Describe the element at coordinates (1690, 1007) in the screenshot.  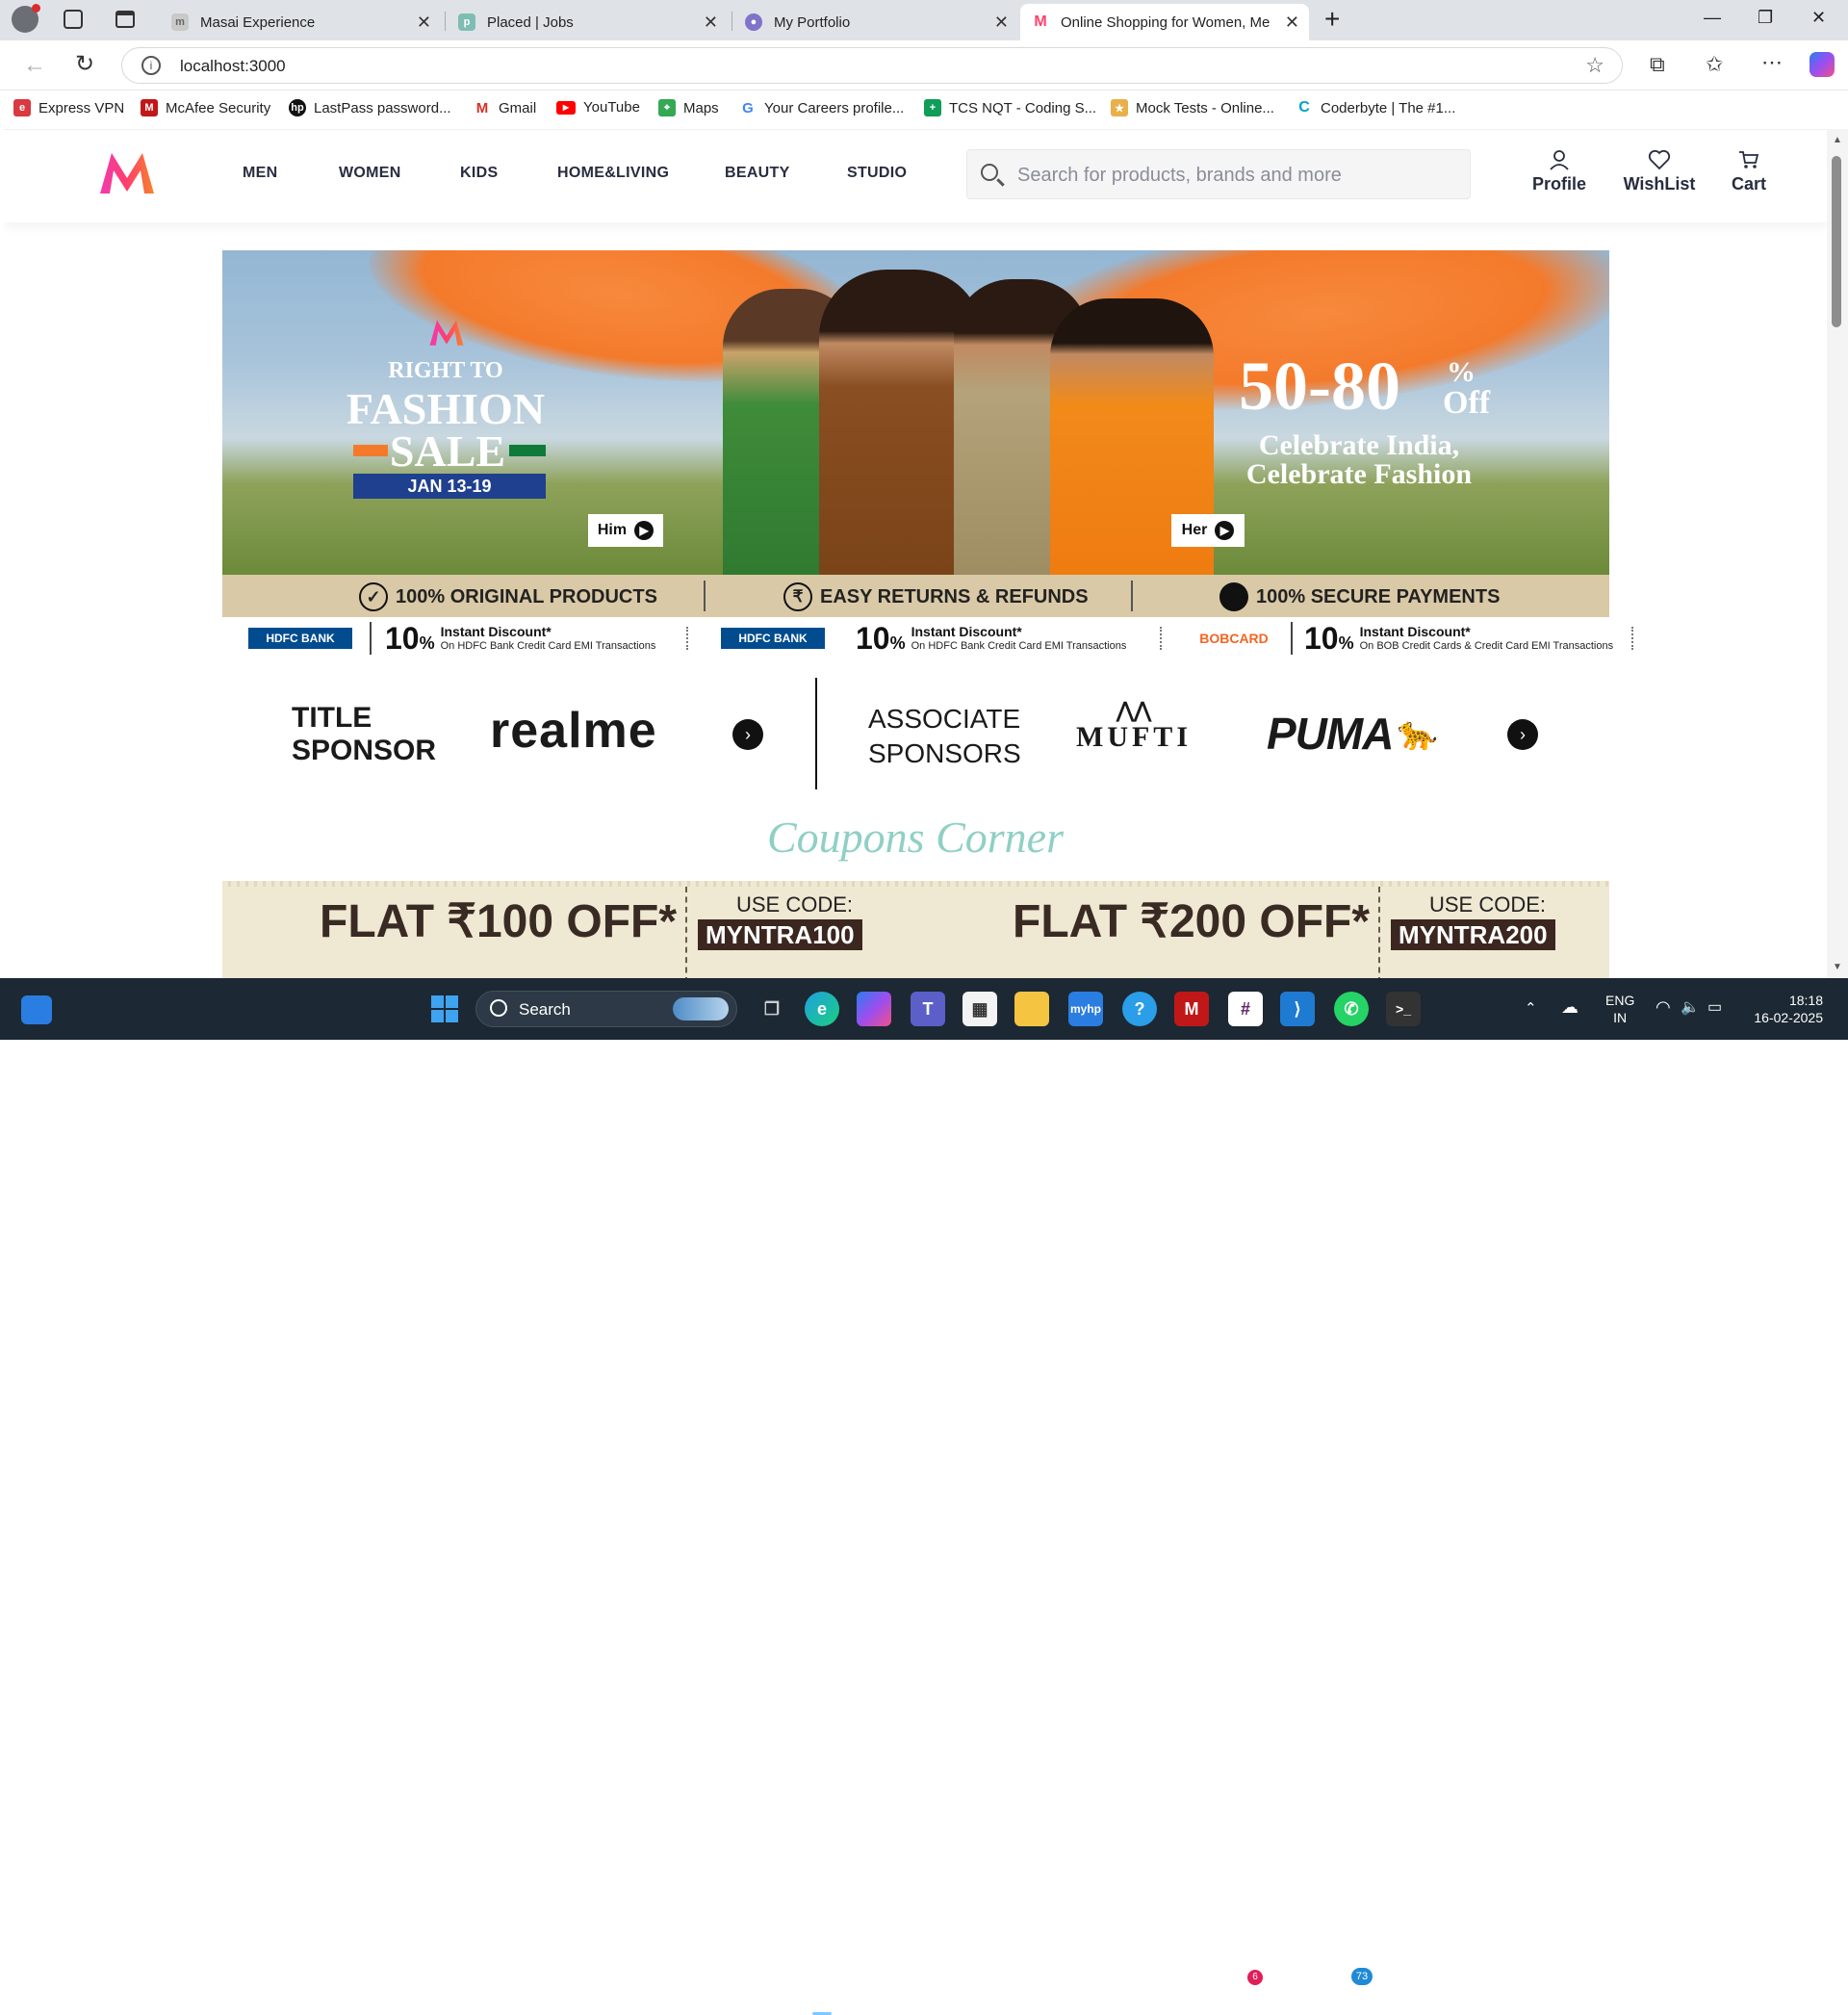
I see `volume-icon: 🔈` at that location.